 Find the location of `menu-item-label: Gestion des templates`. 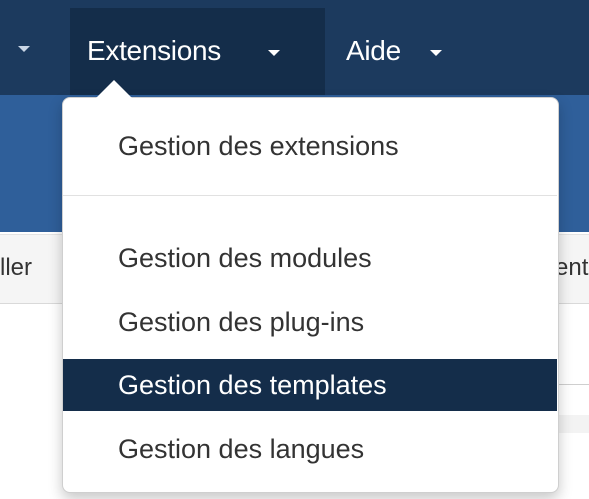

menu-item-label: Gestion des templates is located at coordinates (252, 385).